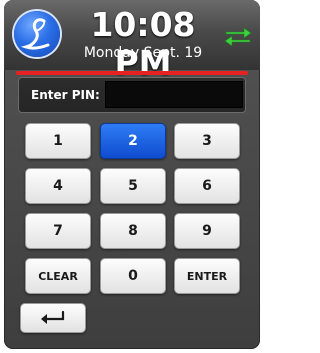 This screenshot has width=320, height=353. Describe the element at coordinates (133, 231) in the screenshot. I see `key-8: 8` at that location.